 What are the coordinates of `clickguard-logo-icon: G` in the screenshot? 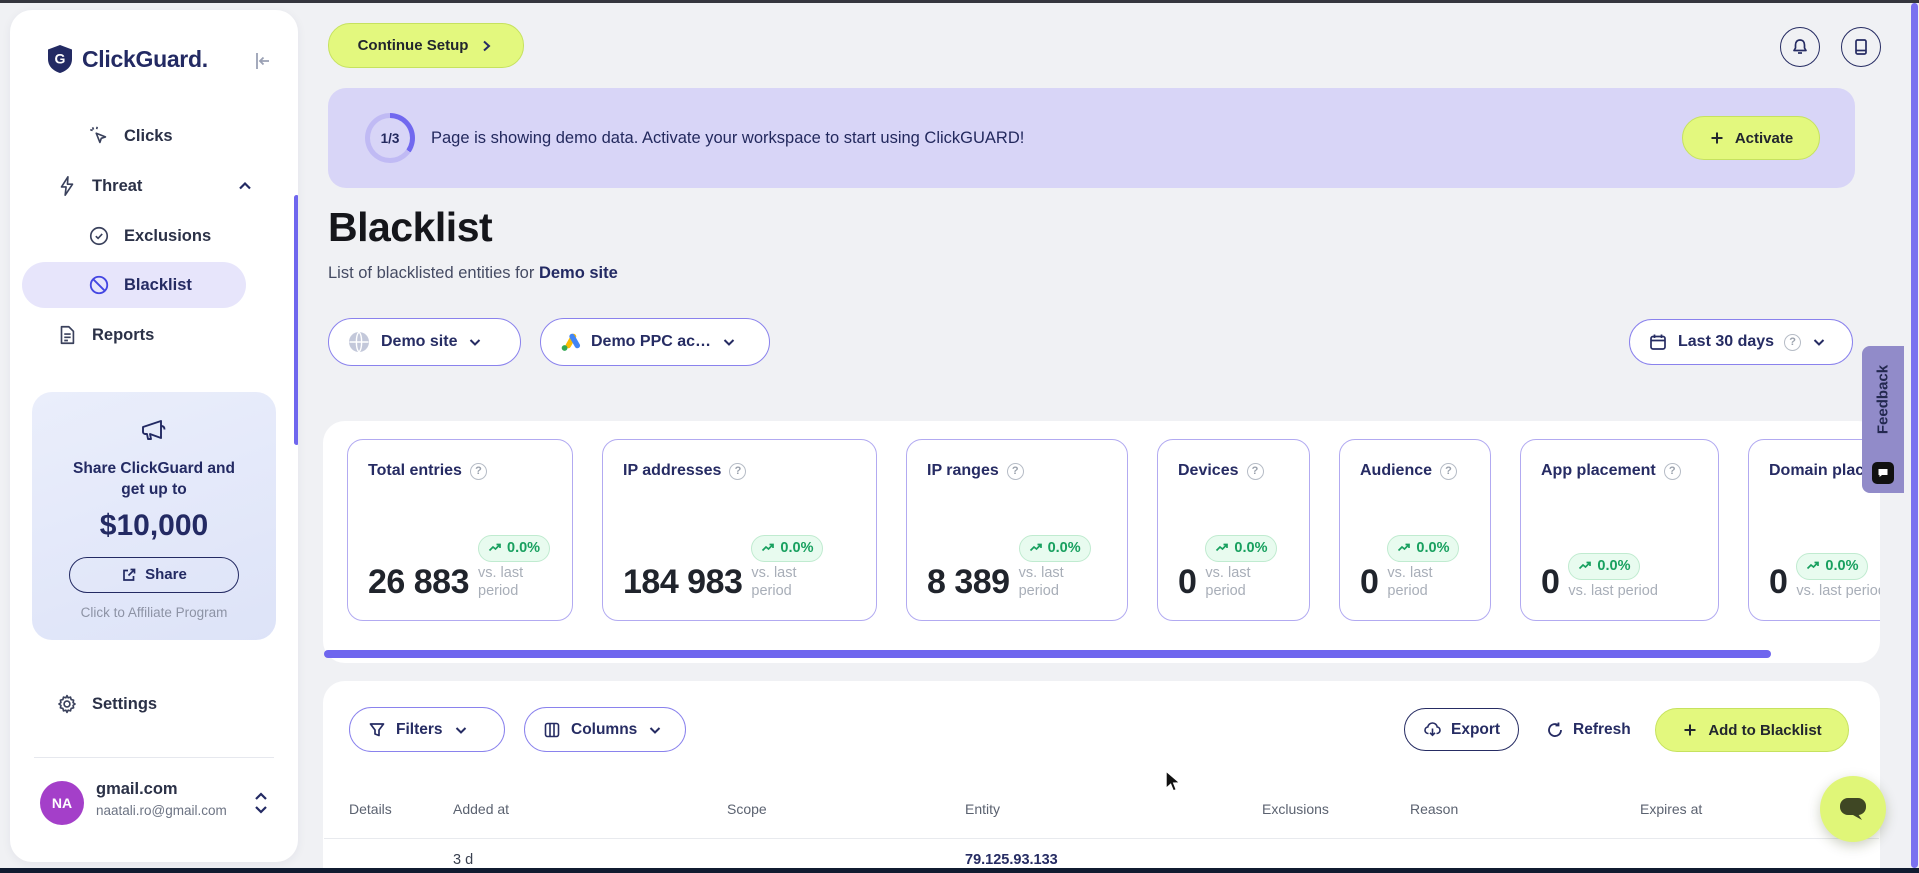 It's located at (60, 59).